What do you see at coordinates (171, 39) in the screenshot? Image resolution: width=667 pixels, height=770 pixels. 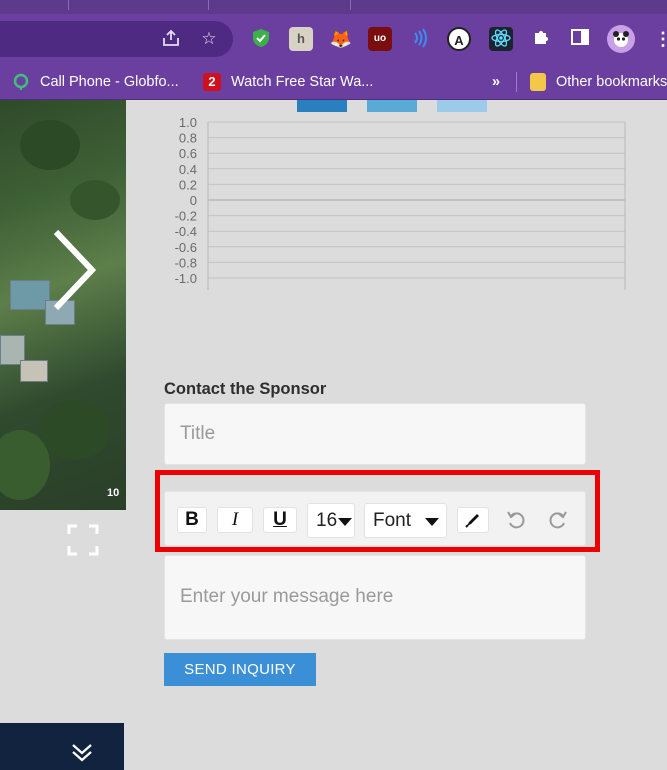 I see `share-icon` at bounding box center [171, 39].